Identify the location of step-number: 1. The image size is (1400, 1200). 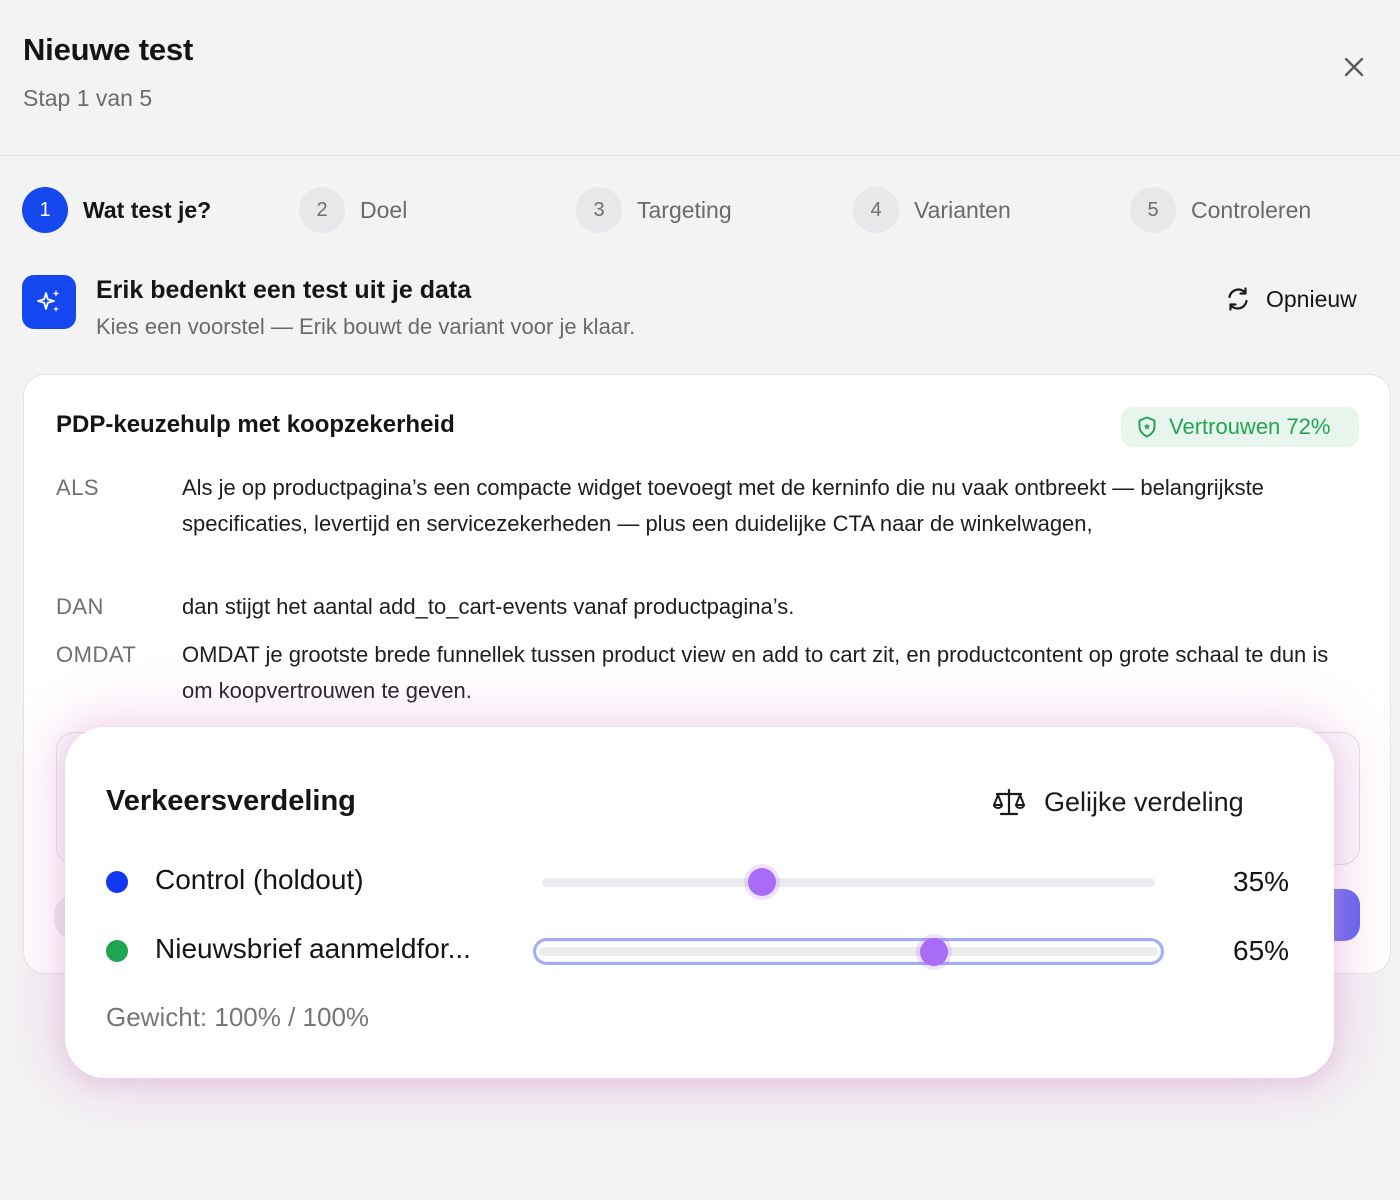
(45, 210).